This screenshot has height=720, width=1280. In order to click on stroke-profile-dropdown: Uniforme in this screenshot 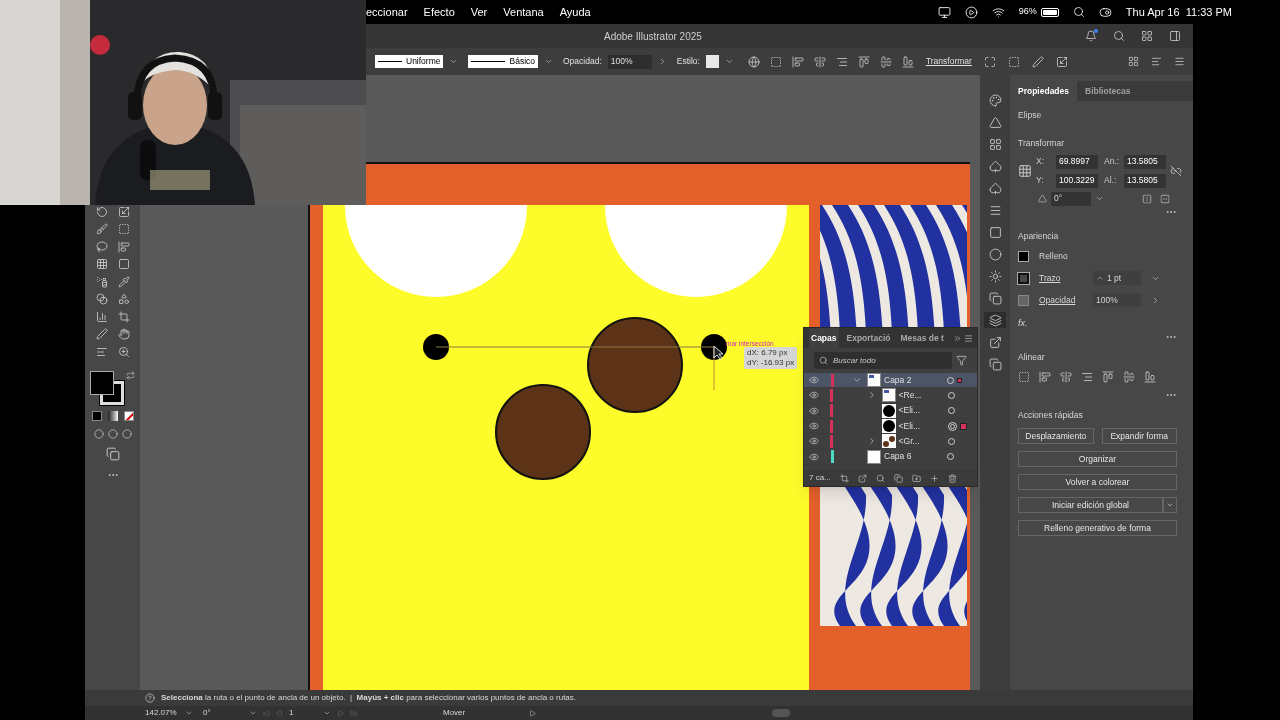, I will do `click(409, 61)`.